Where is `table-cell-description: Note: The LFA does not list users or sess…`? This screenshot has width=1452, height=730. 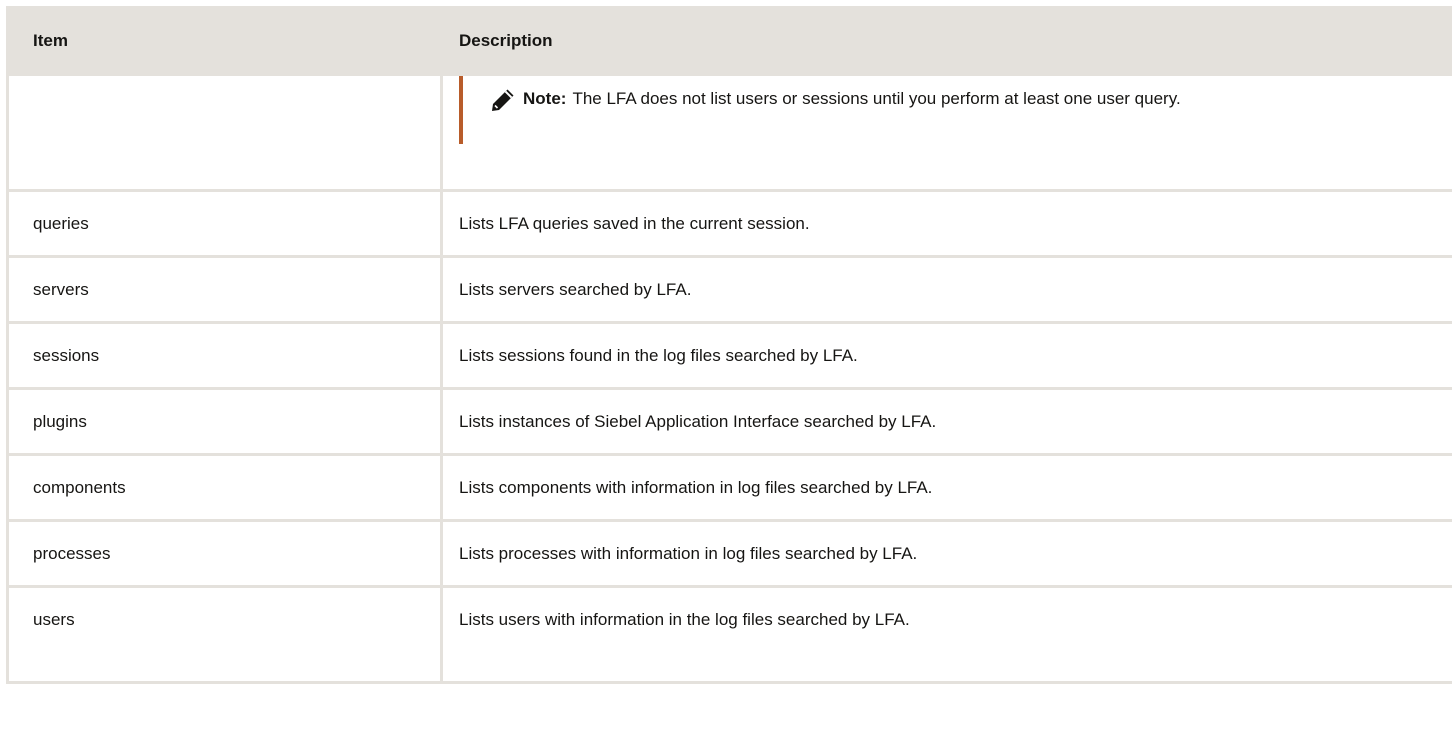
table-cell-description: Note: The LFA does not list users or sess… is located at coordinates (946, 132).